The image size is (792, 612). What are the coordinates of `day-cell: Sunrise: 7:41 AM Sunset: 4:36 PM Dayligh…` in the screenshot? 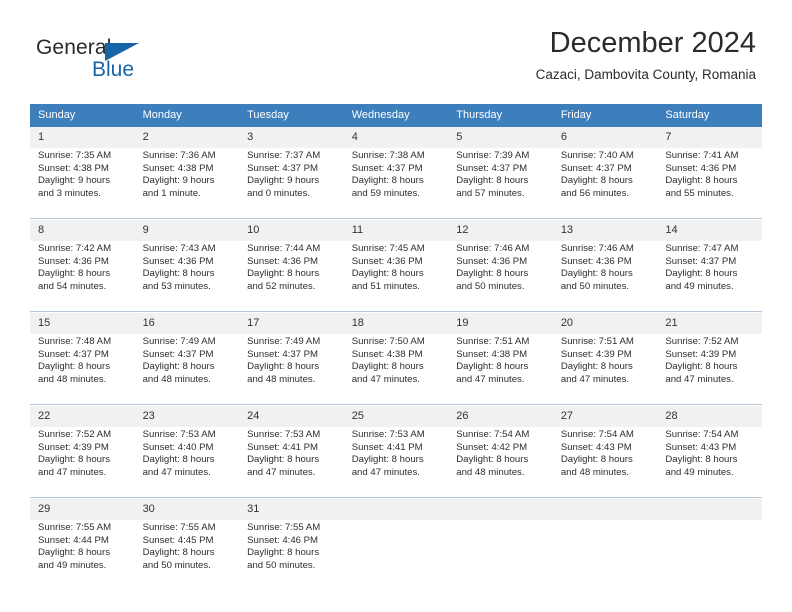 It's located at (709, 183).